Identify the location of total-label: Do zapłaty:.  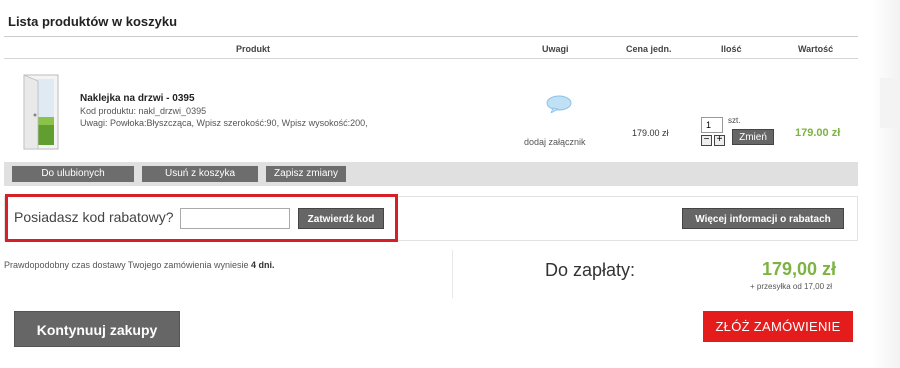
(590, 270).